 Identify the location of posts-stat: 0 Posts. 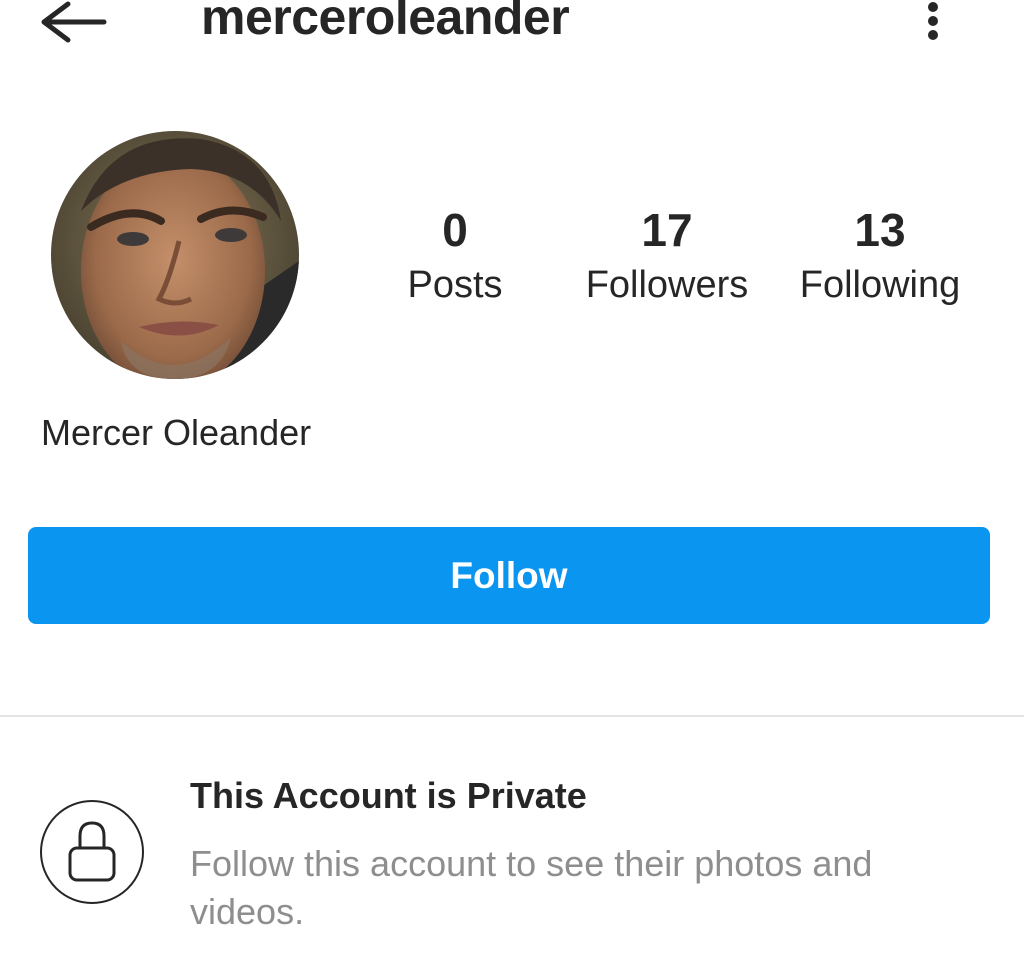
(455, 254).